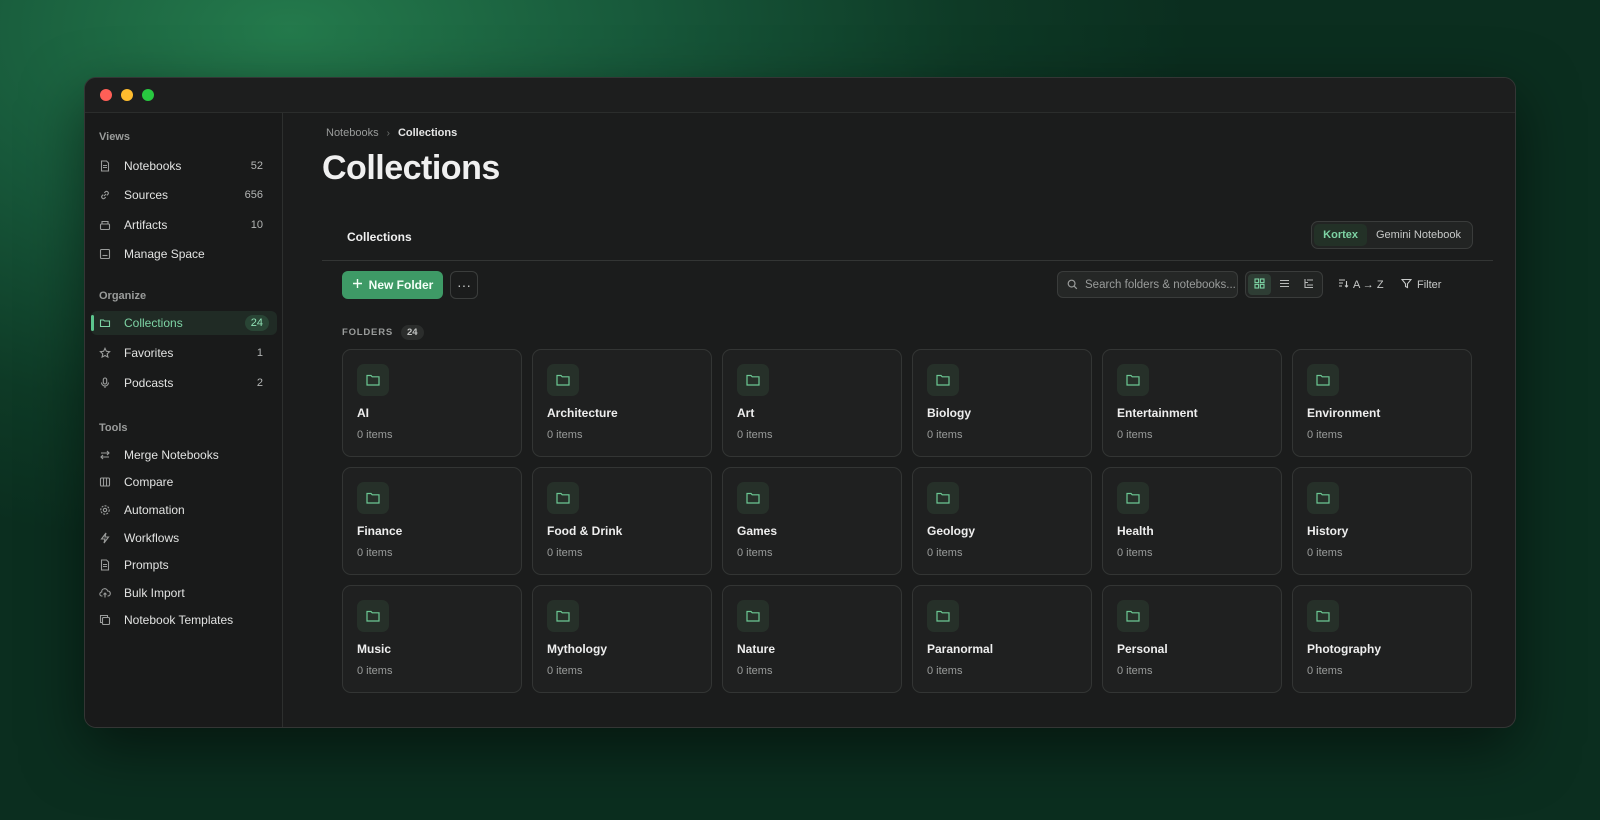  I want to click on more-dots-icon: ···, so click(464, 285).